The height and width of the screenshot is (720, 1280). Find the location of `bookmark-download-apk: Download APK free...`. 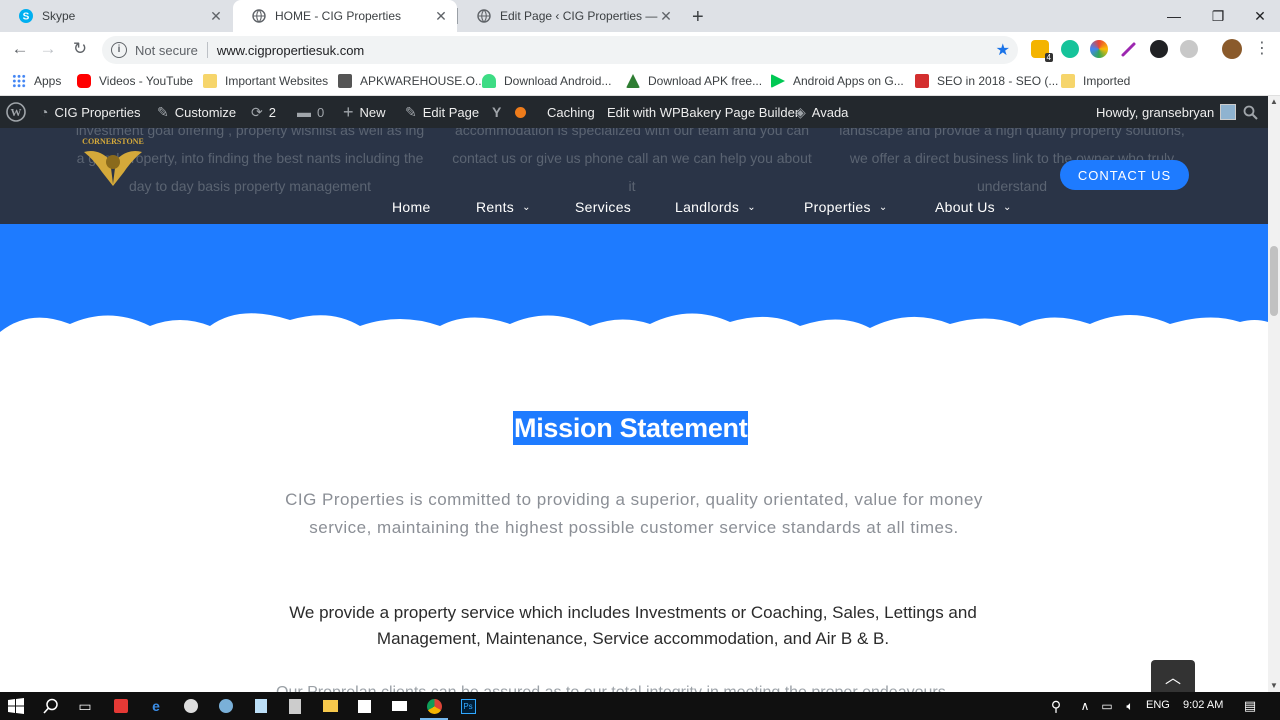

bookmark-download-apk: Download APK free... is located at coordinates (694, 81).